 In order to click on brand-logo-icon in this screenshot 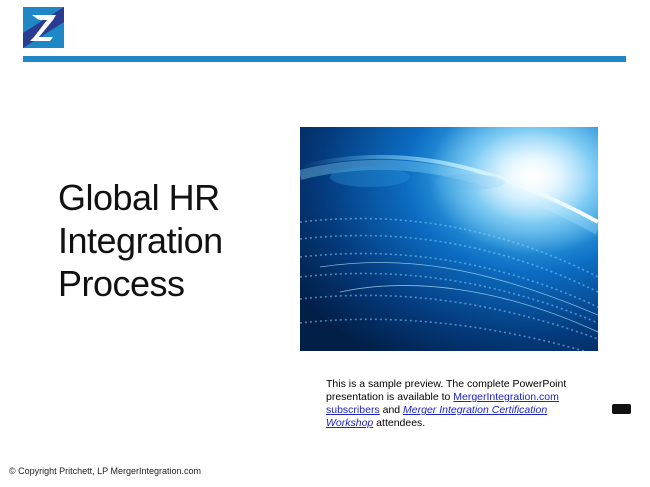, I will do `click(43, 27)`.